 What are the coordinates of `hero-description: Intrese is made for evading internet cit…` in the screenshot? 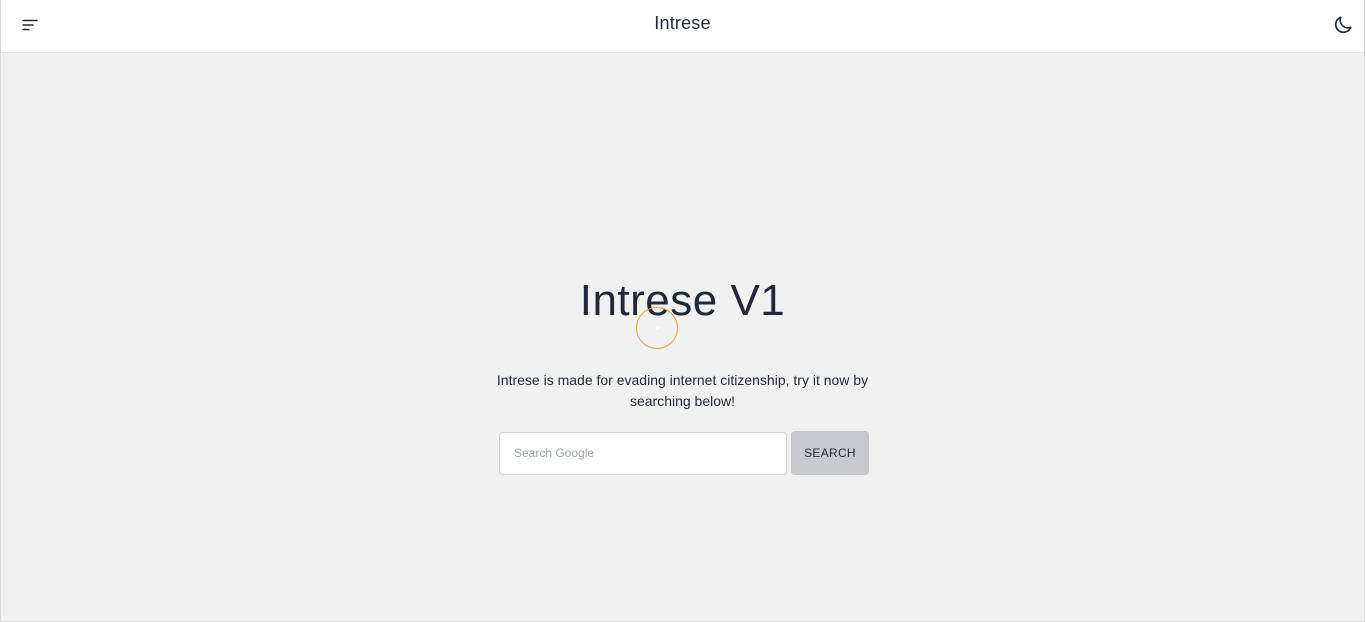 It's located at (682, 390).